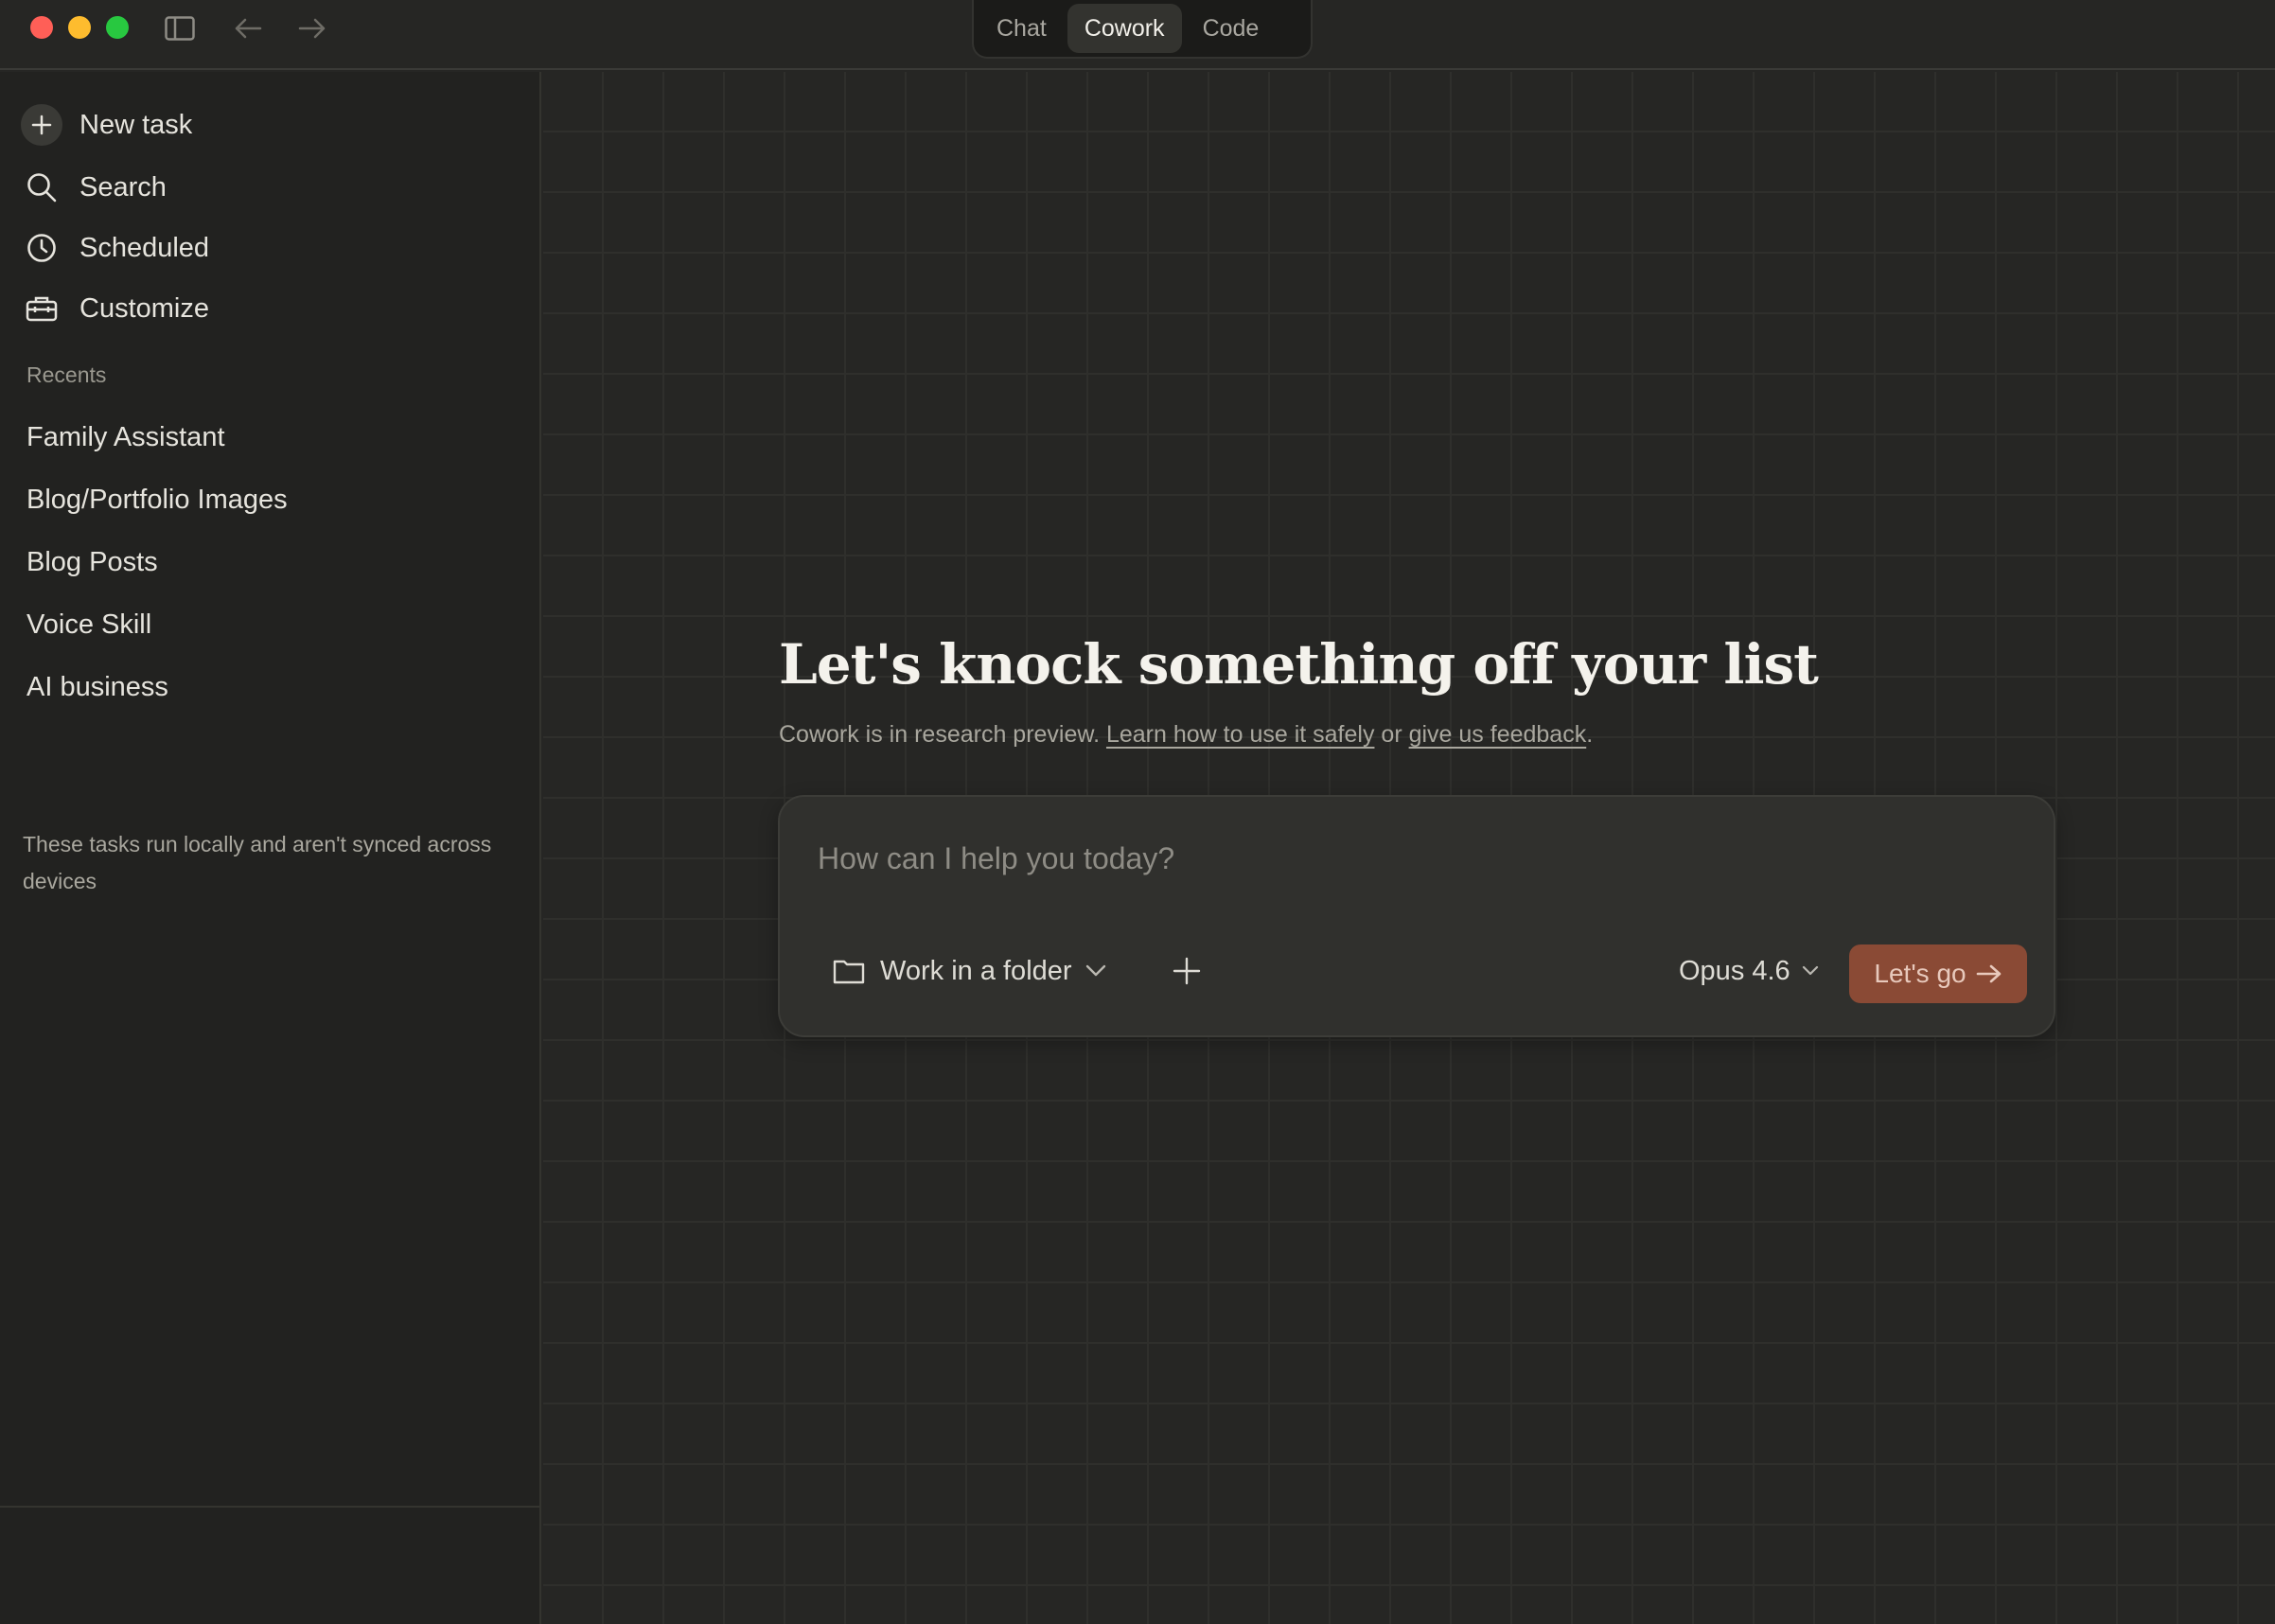 This screenshot has height=1624, width=2275. What do you see at coordinates (180, 28) in the screenshot?
I see `toggle-sidebar-icon` at bounding box center [180, 28].